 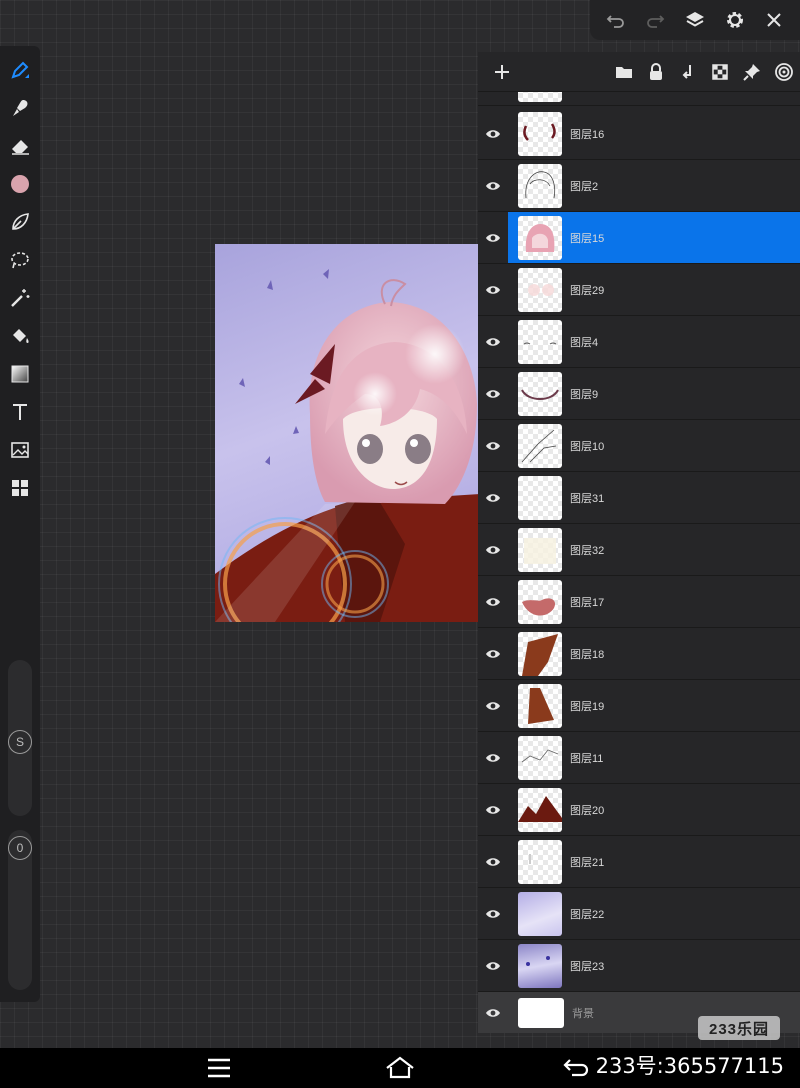 What do you see at coordinates (587, 446) in the screenshot?
I see `layer-name: 图层10` at bounding box center [587, 446].